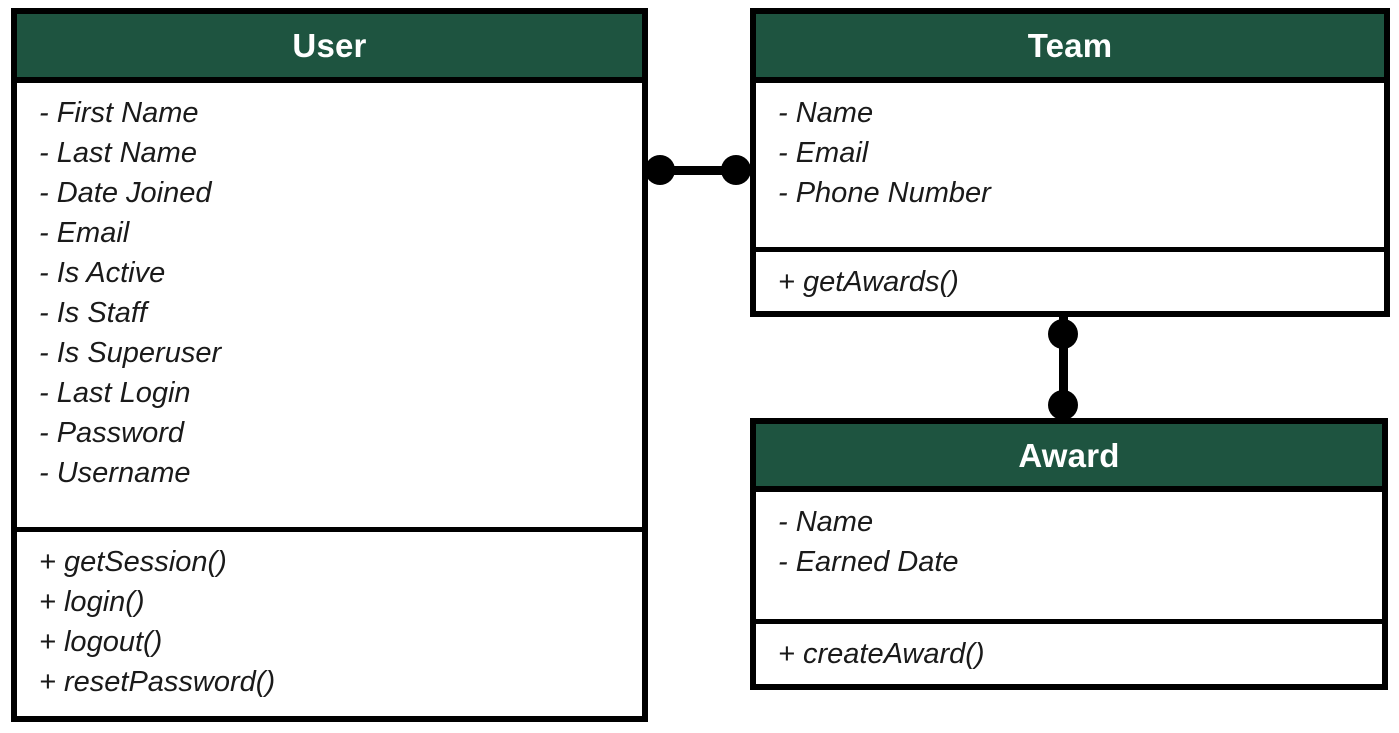  What do you see at coordinates (1070, 48) in the screenshot?
I see `class-title-team: Team` at bounding box center [1070, 48].